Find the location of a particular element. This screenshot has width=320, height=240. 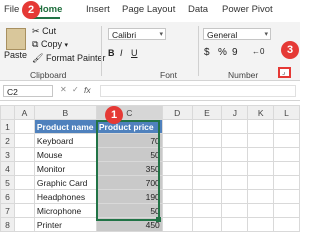

row-header: 1 is located at coordinates (7, 126).